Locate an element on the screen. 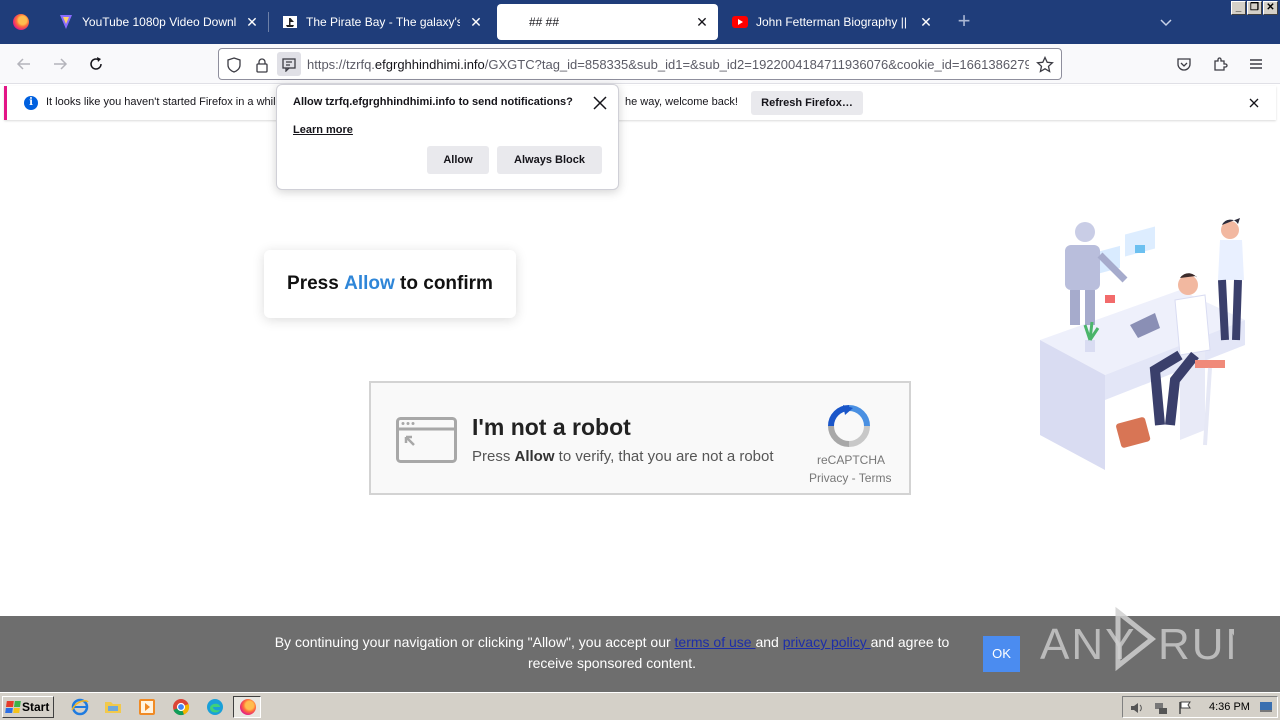  start-button: Start is located at coordinates (28, 707).